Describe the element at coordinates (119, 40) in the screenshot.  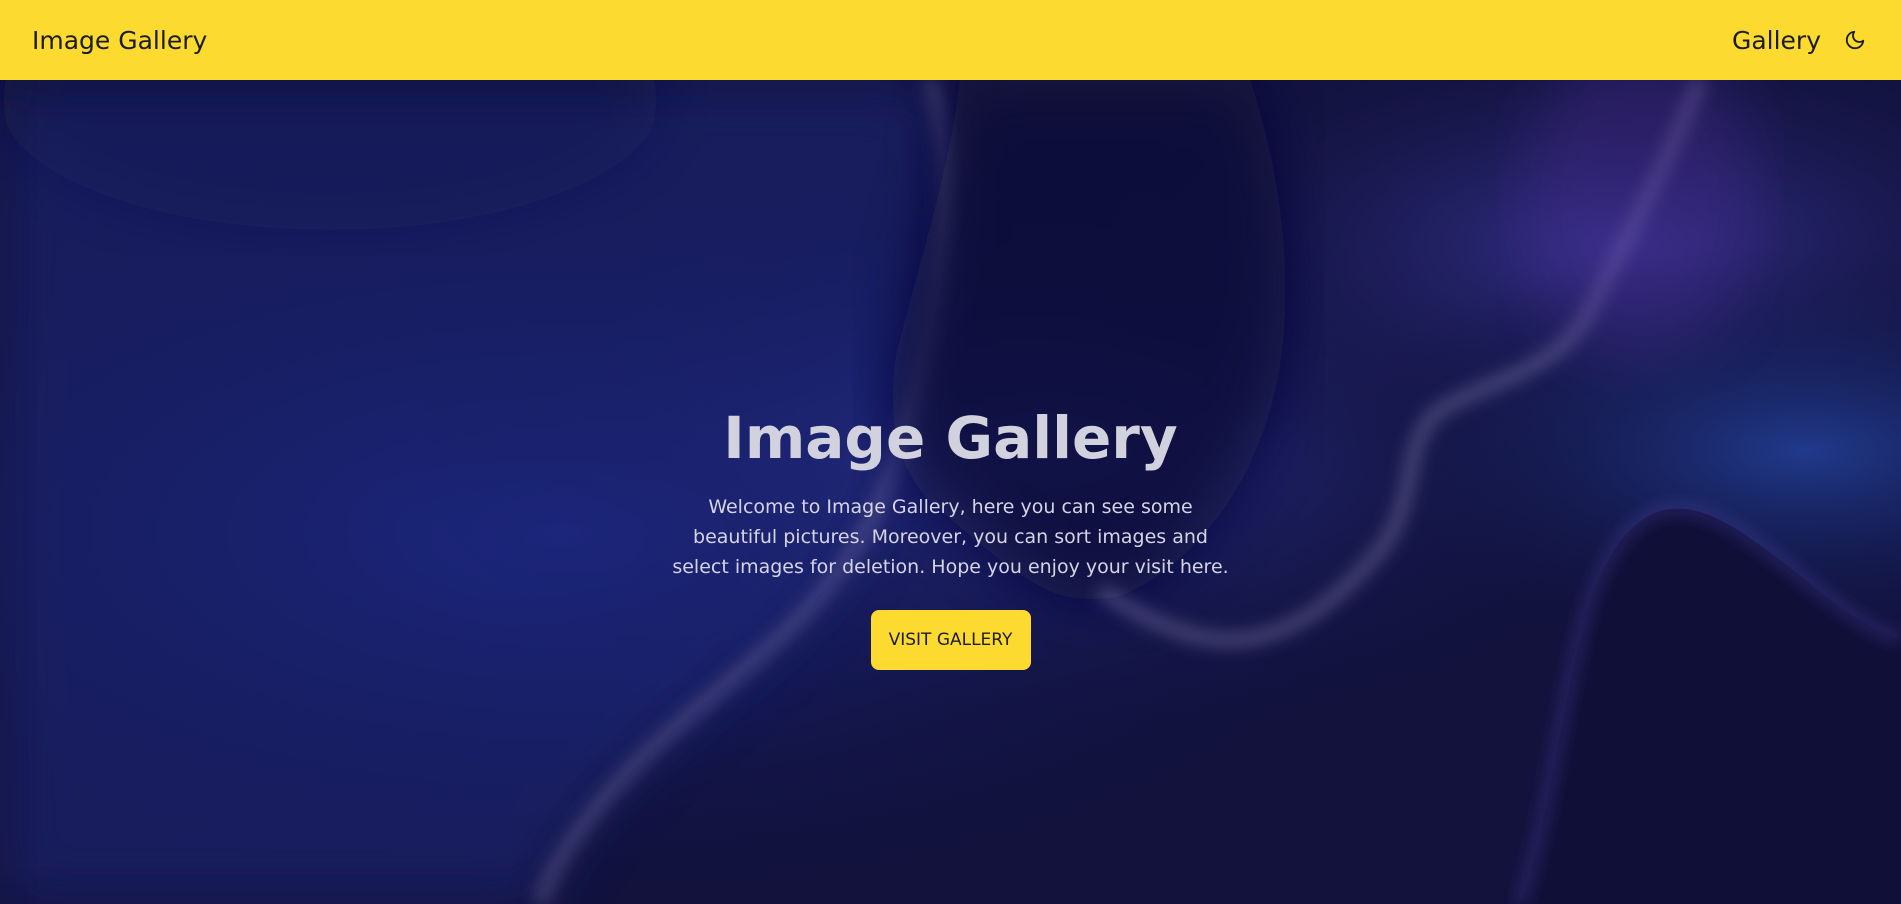
I see `brand-logo-text: Image Gallery` at that location.